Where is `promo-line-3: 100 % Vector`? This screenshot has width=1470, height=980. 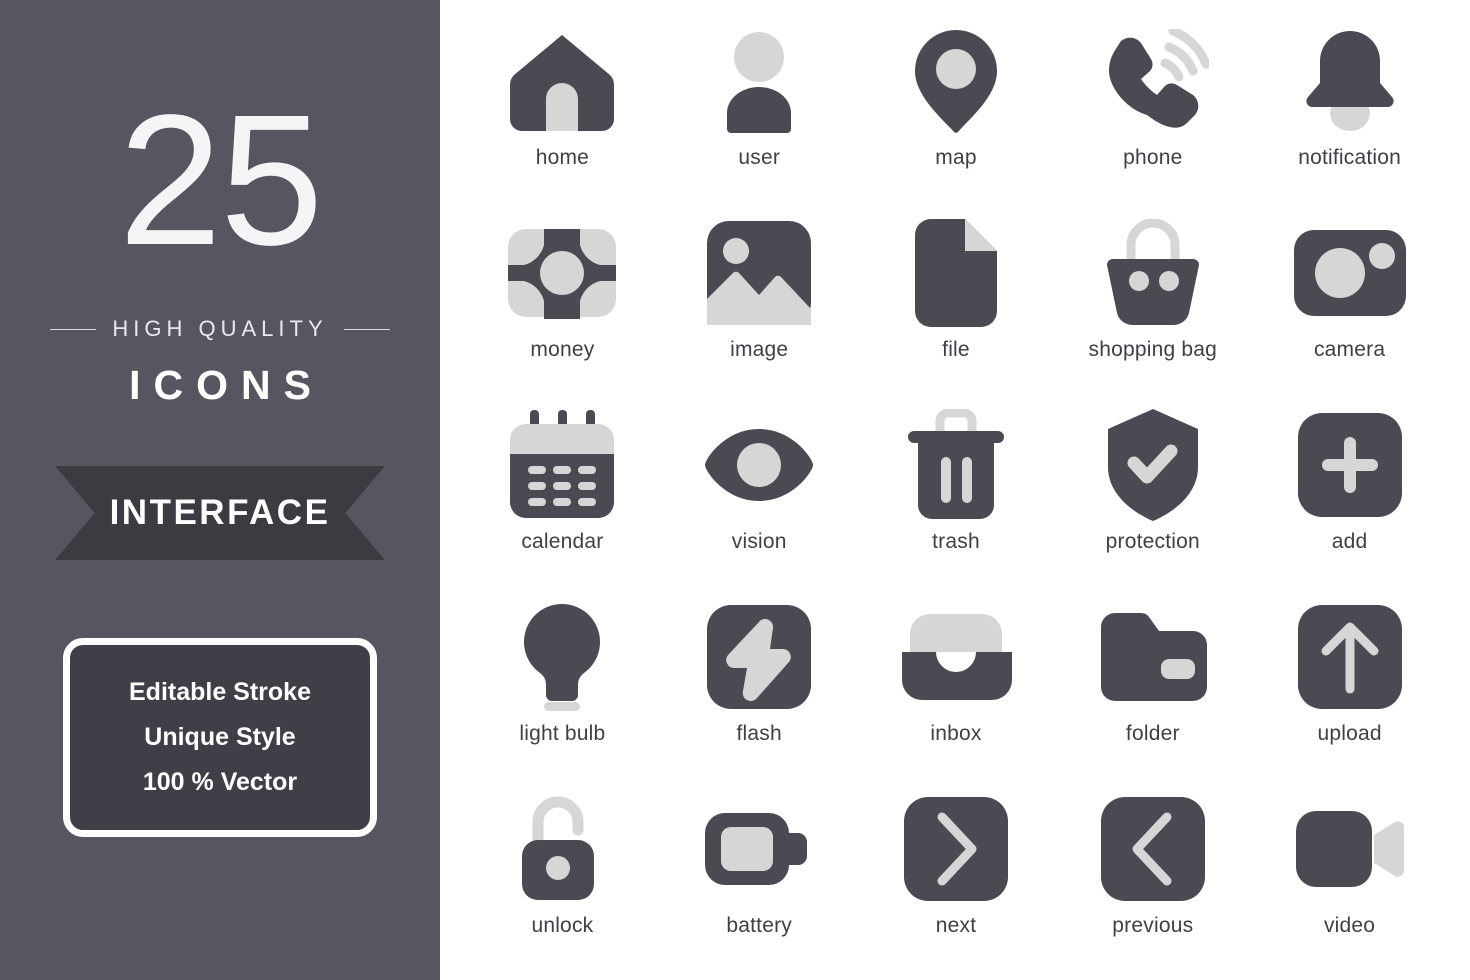 promo-line-3: 100 % Vector is located at coordinates (220, 782).